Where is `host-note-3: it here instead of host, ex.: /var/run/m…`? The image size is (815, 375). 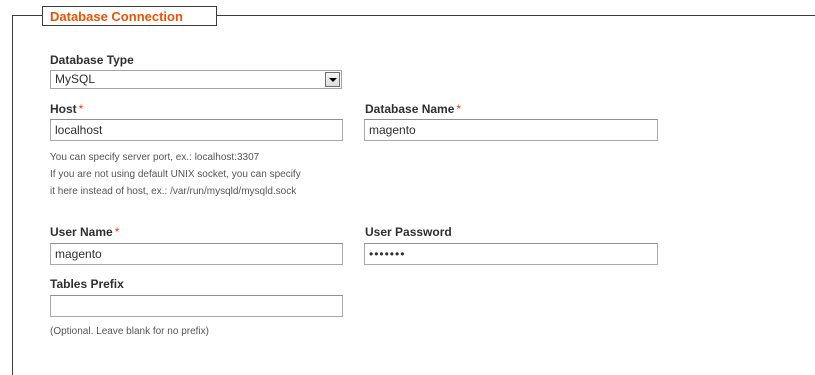 host-note-3: it here instead of host, ex.: /var/run/m… is located at coordinates (173, 191).